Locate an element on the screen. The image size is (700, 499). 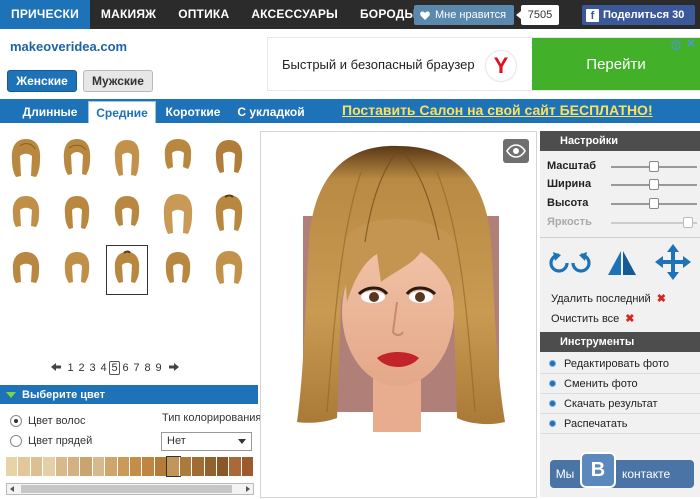
page-3: 3 is located at coordinates (92, 368).